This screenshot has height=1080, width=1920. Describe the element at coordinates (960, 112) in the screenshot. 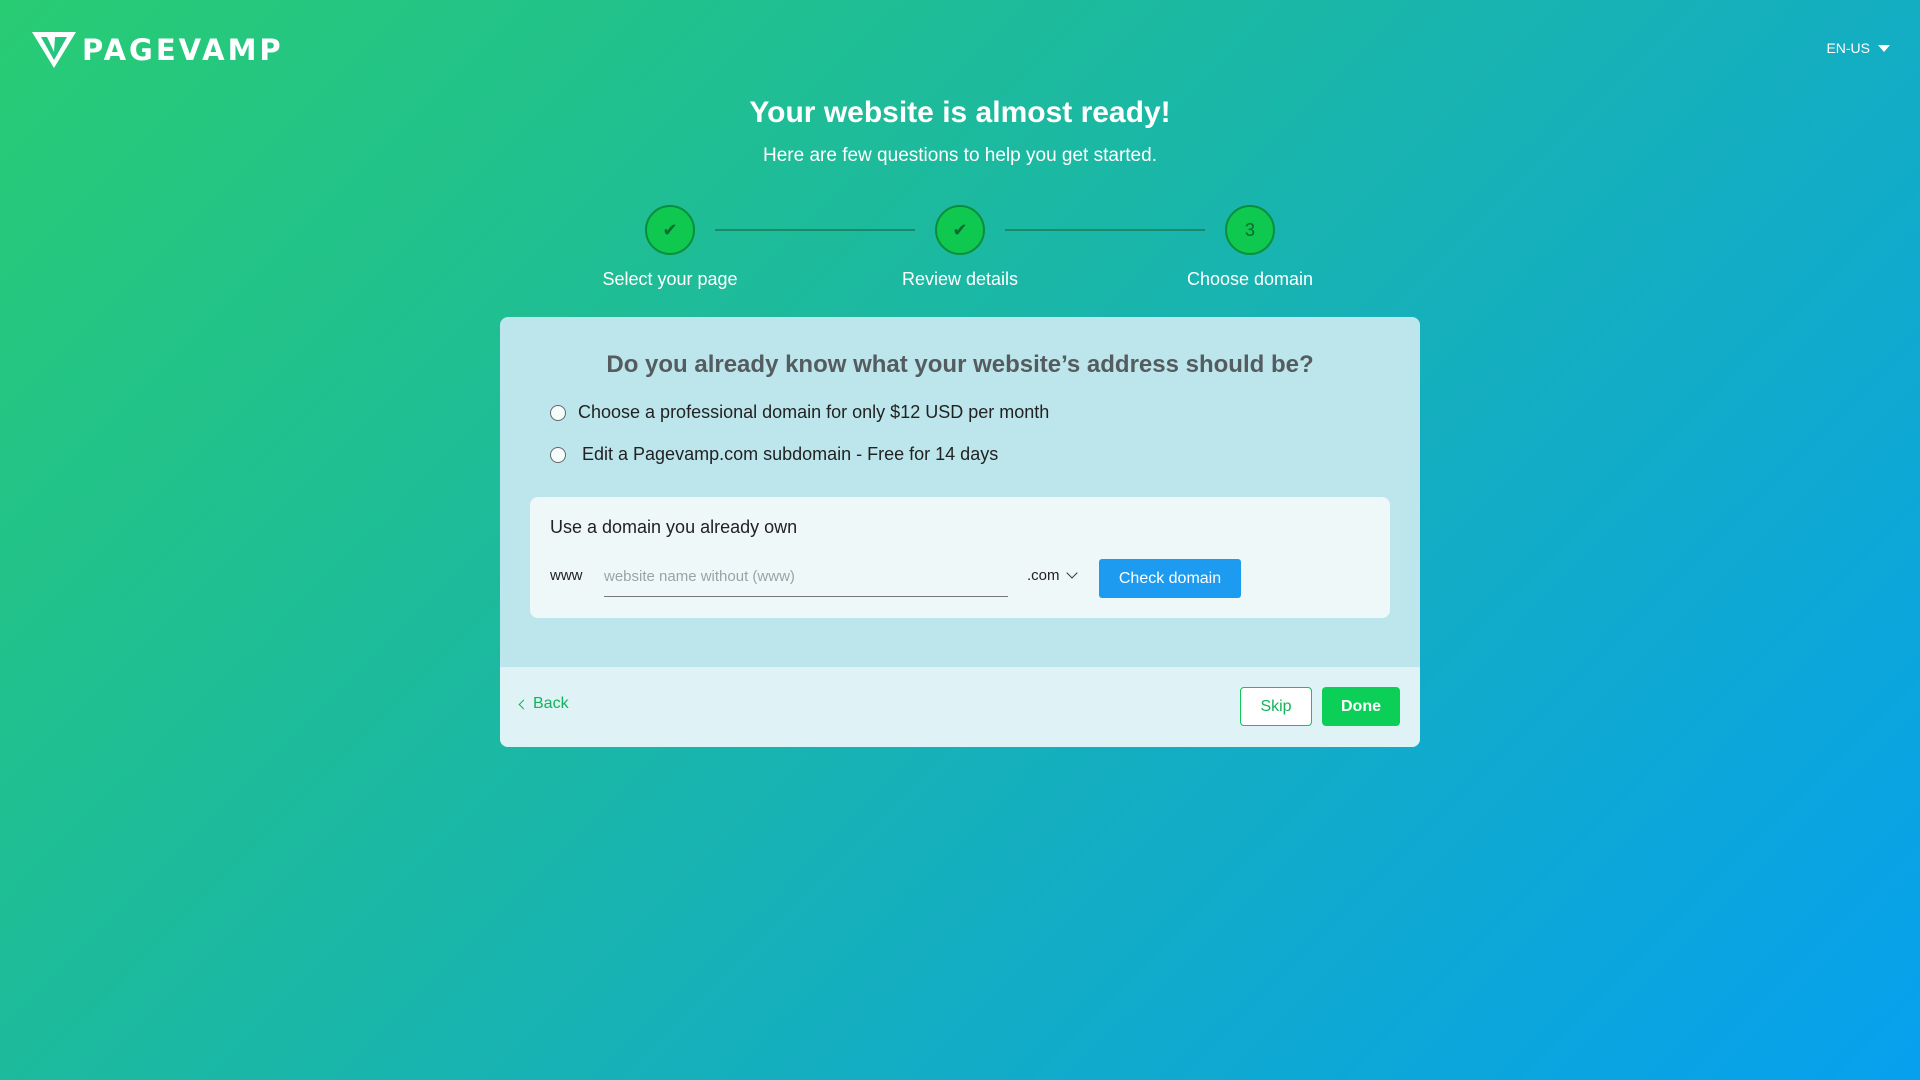

I see `page-title: Your website is almost ready!` at that location.